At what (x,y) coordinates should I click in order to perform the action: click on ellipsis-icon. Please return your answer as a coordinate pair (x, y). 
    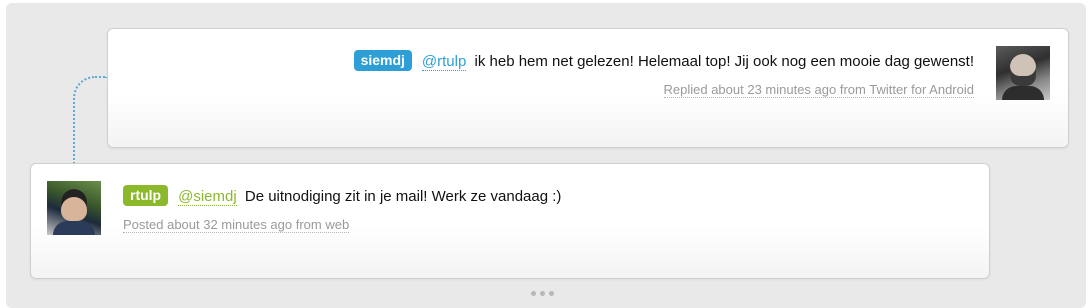
    Looking at the image, I should click on (542, 293).